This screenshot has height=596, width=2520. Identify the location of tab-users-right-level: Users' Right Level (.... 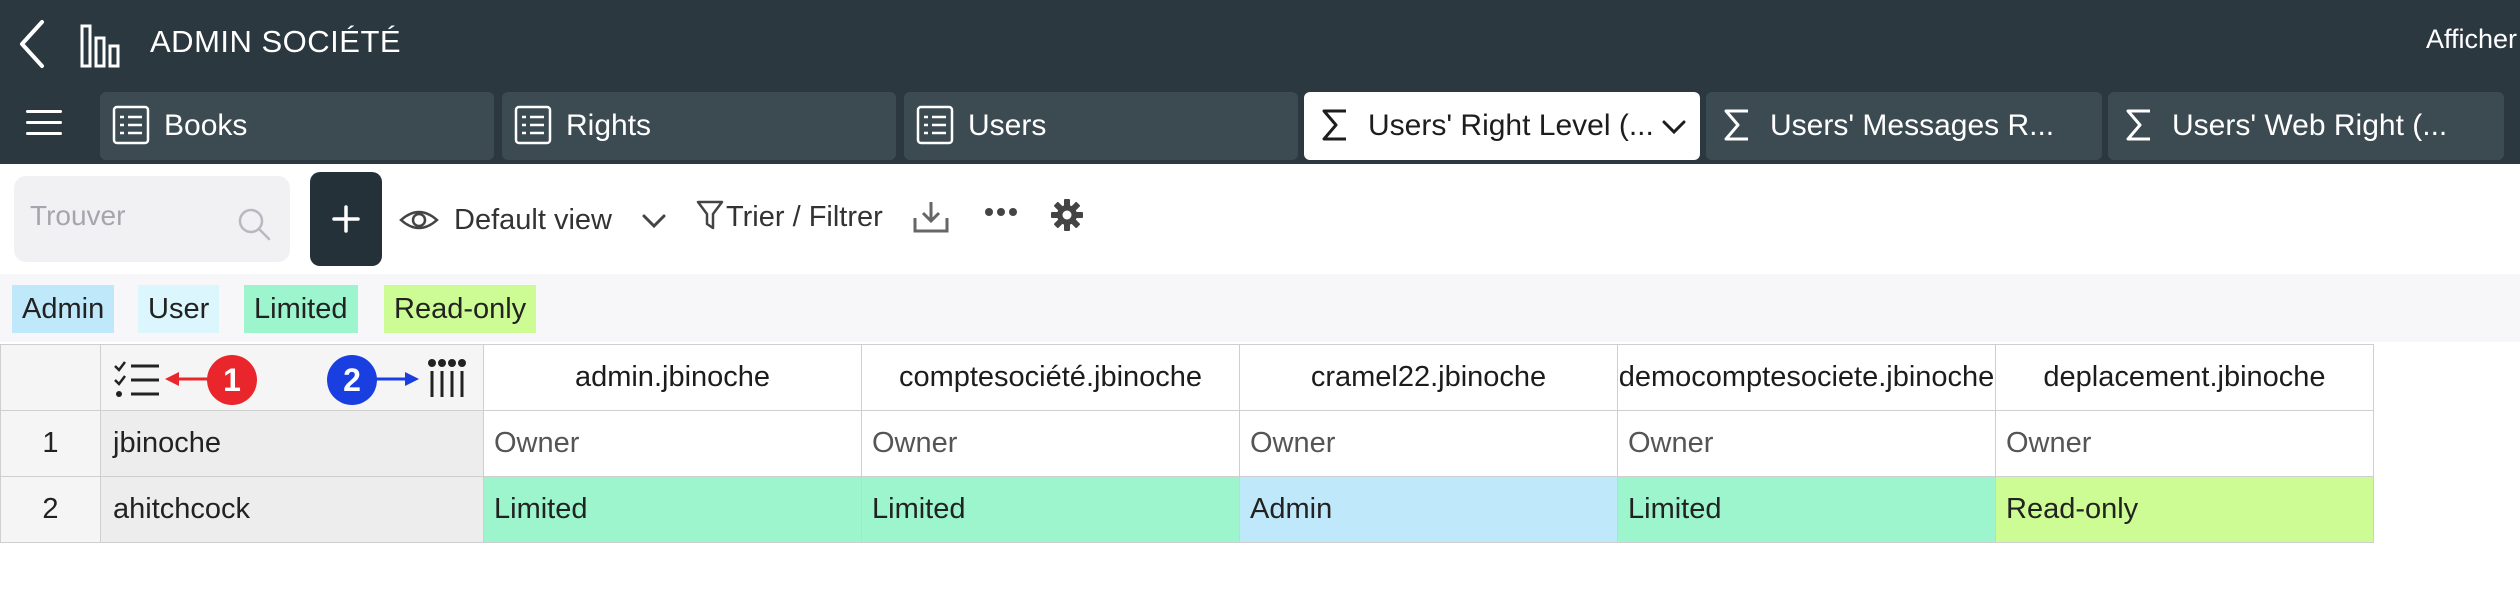
(1502, 126).